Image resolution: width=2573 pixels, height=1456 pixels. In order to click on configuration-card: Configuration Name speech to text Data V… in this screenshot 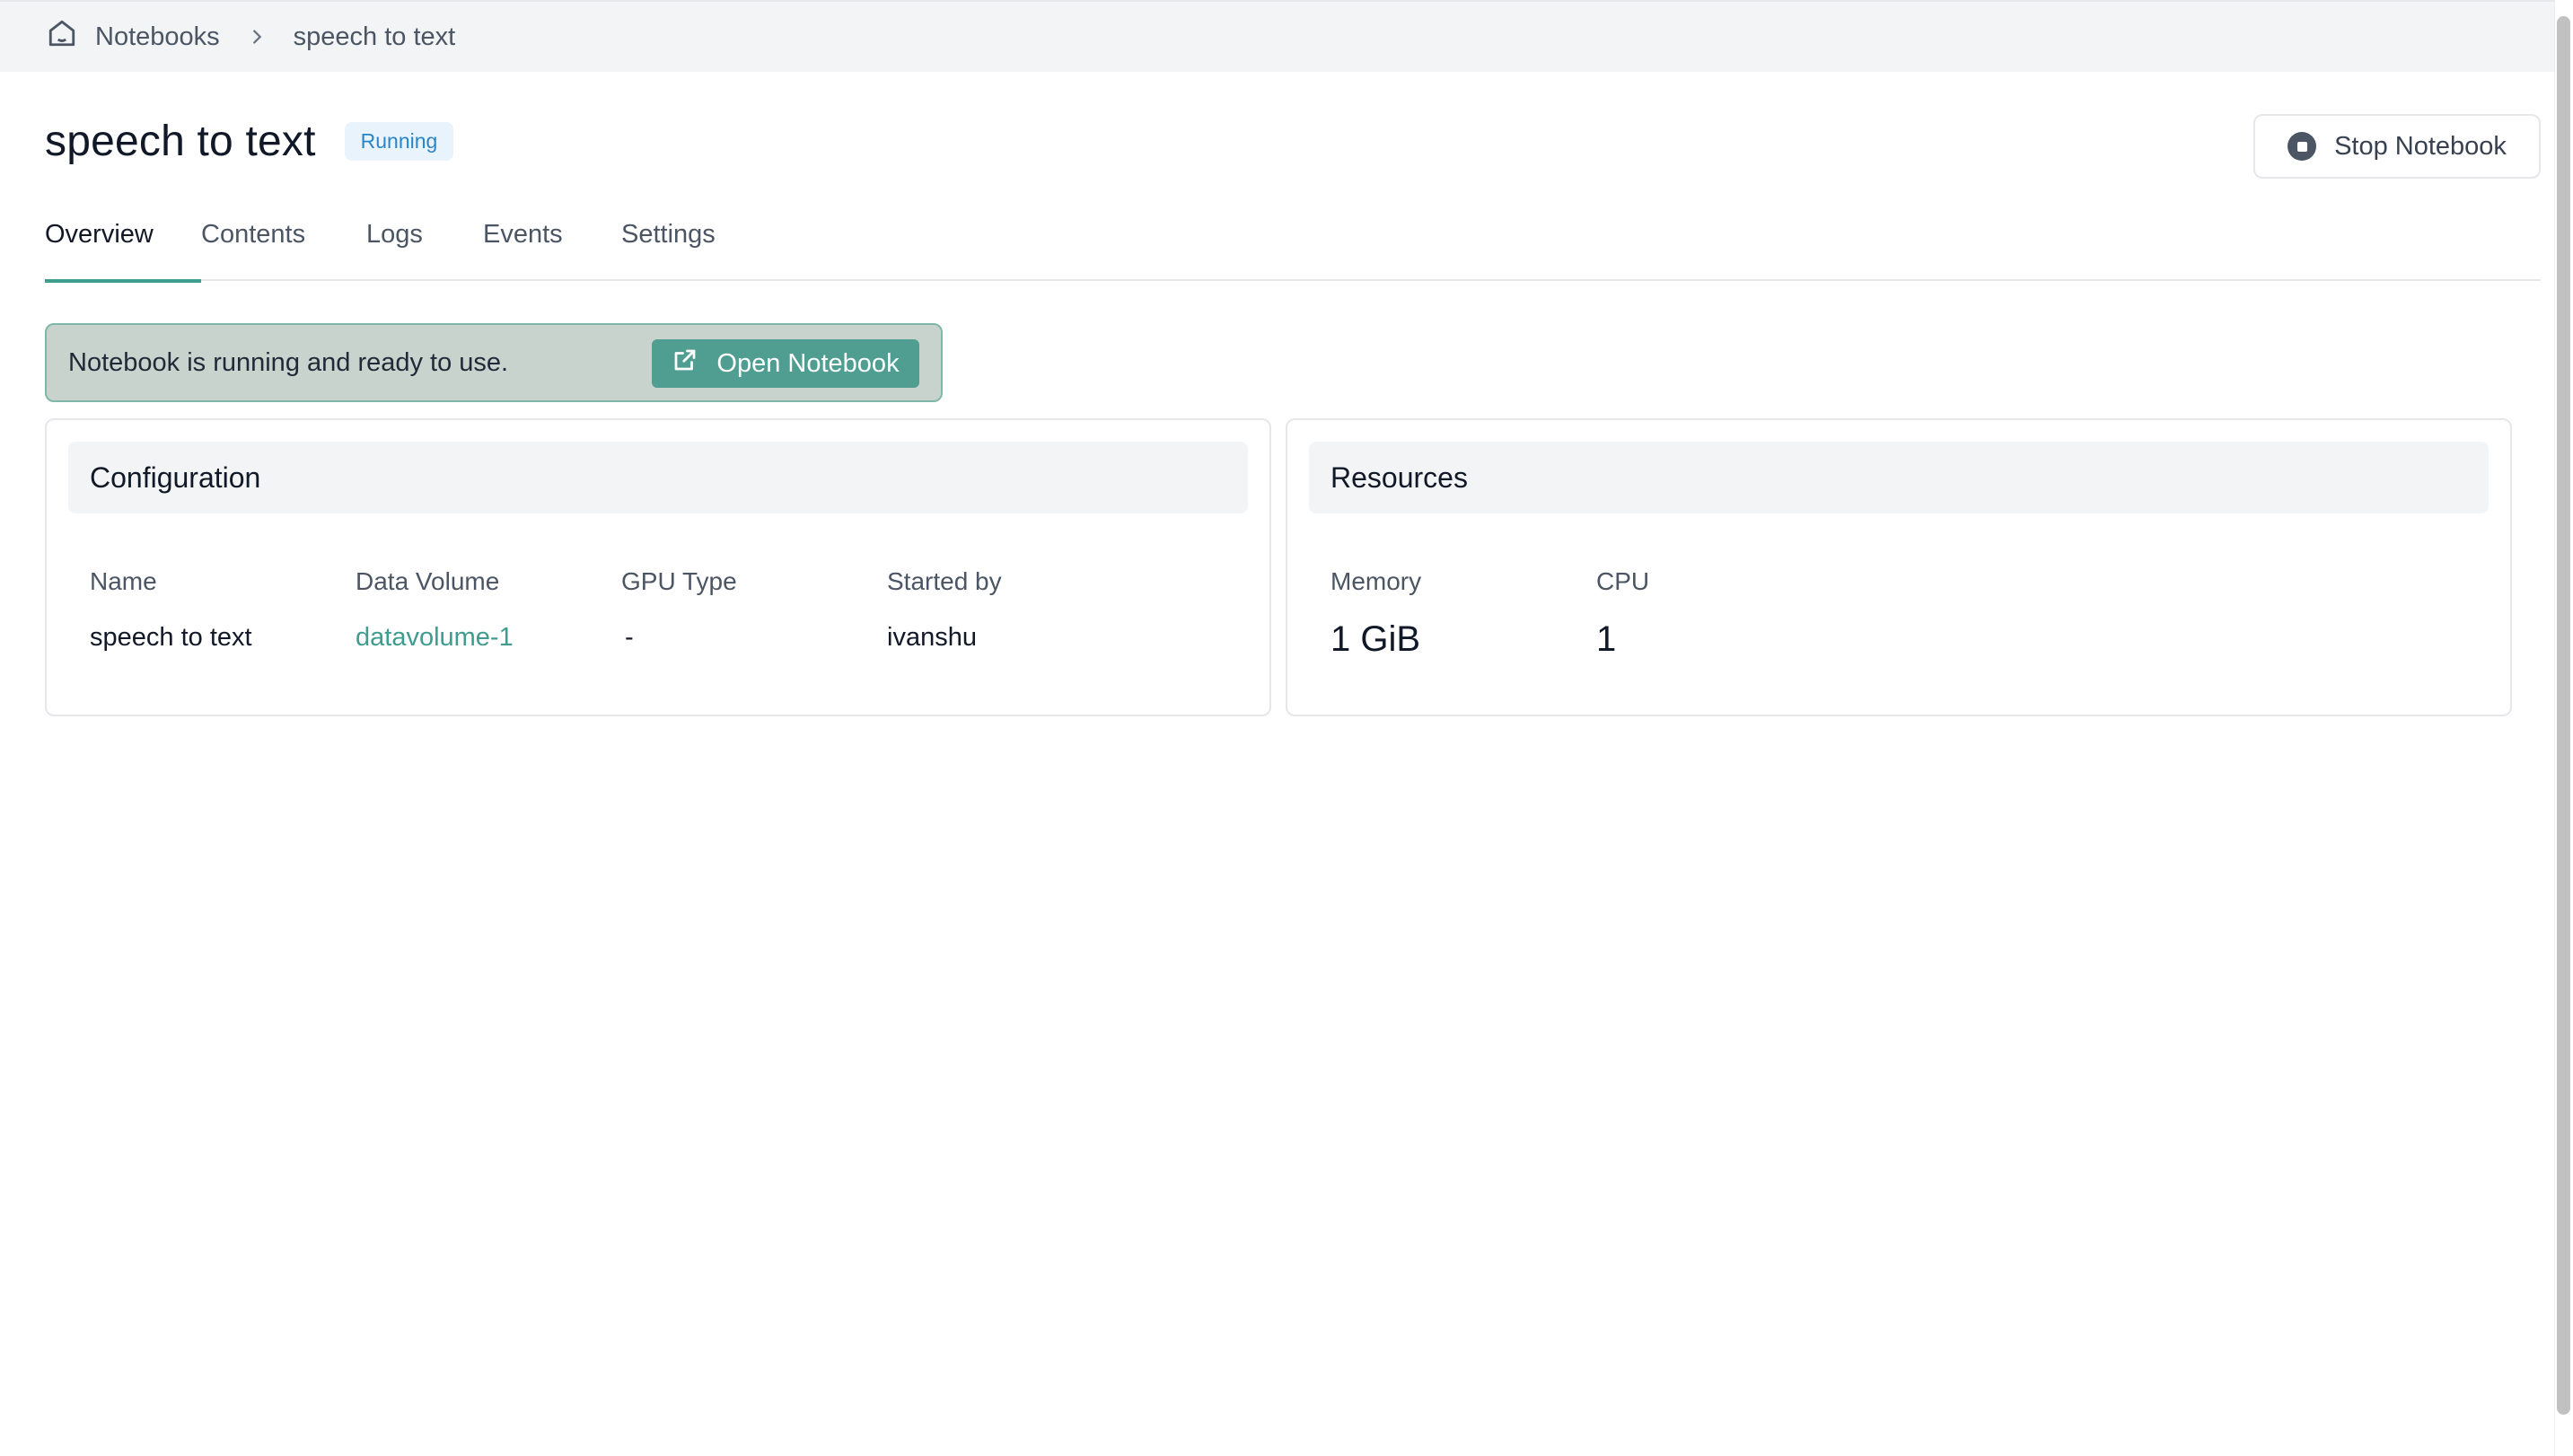, I will do `click(658, 567)`.